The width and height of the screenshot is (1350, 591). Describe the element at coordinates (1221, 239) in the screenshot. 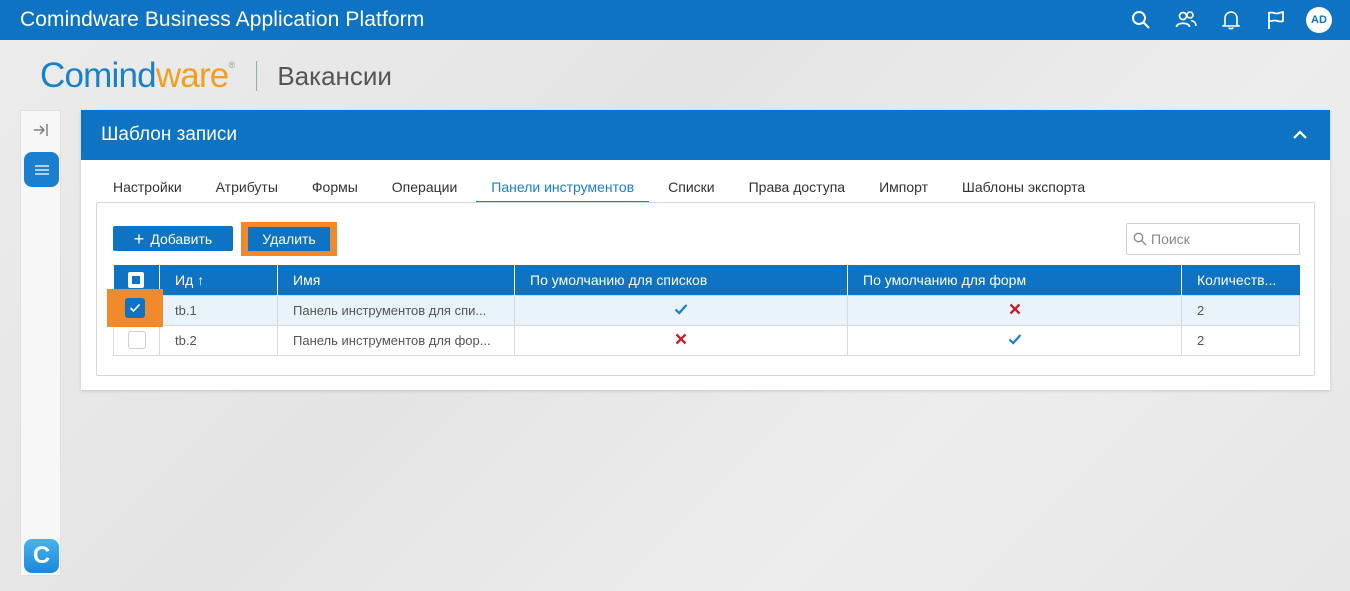

I see `search-input` at that location.